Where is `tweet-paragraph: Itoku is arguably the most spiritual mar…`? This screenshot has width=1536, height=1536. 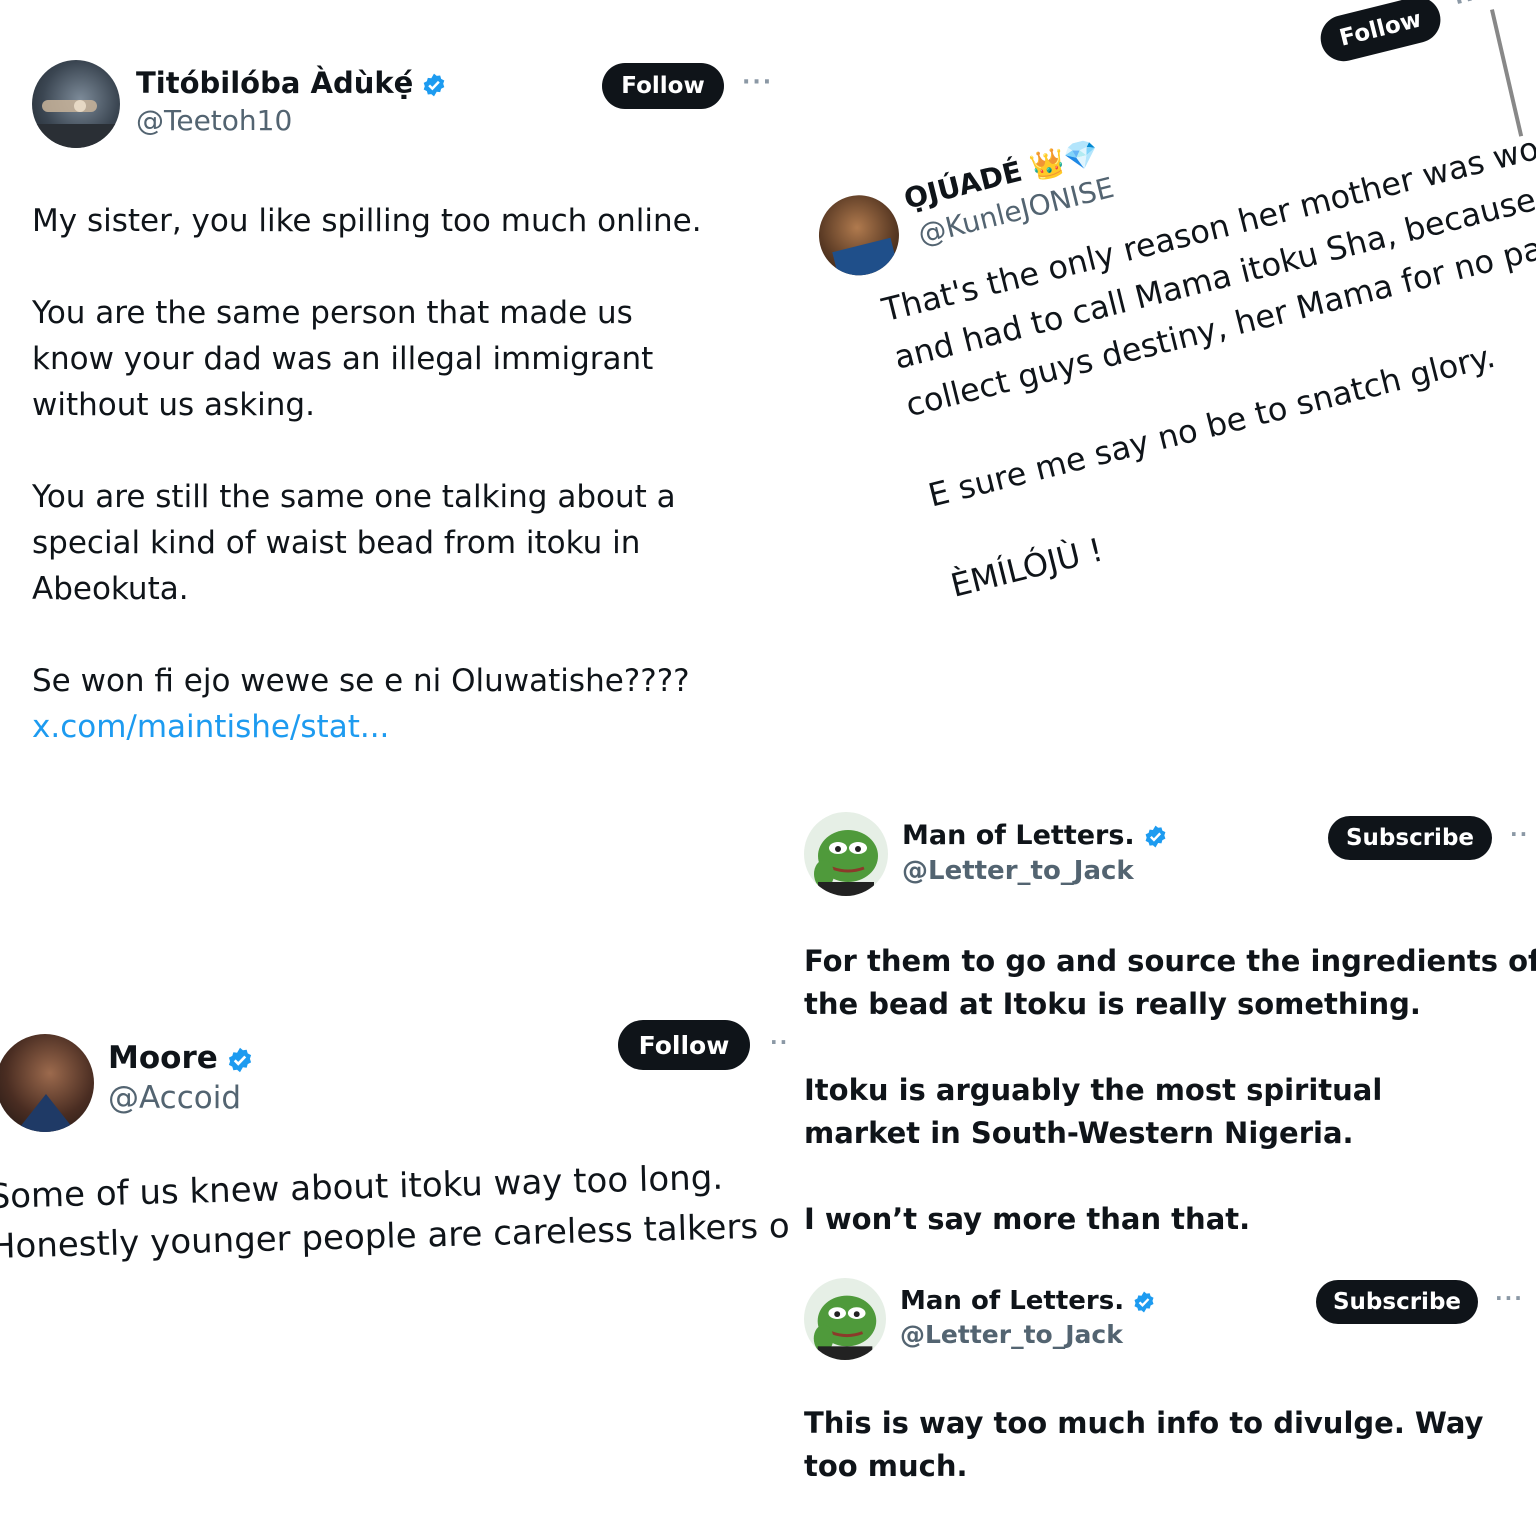
tweet-paragraph: Itoku is arguably the most spiritual mar… is located at coordinates (1093, 1111).